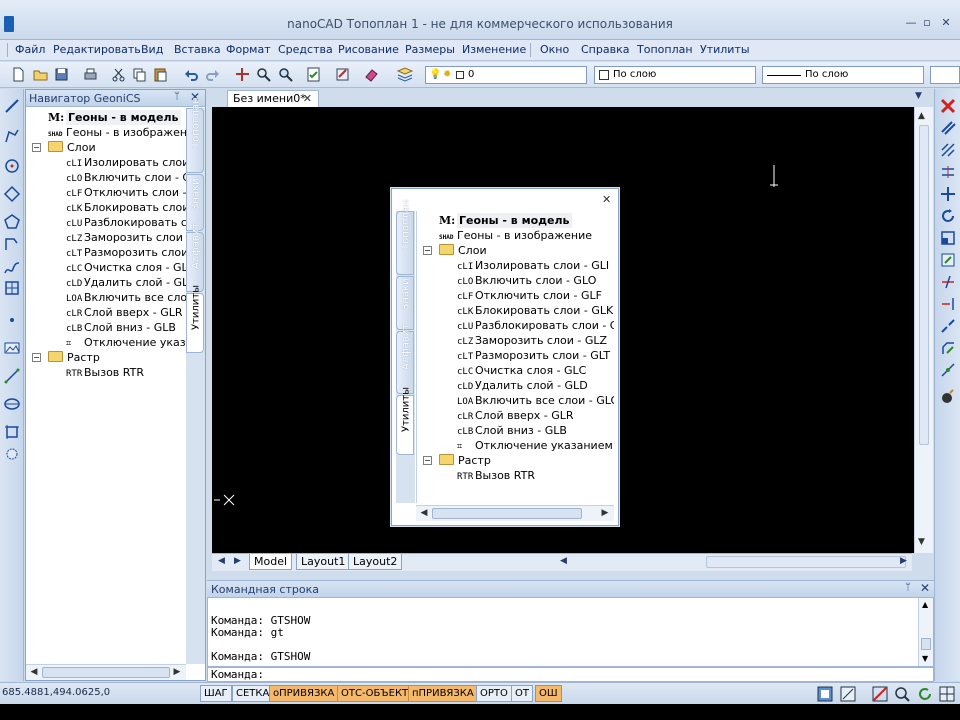  I want to click on osnap-toggle: оПРИВЯЗКА, so click(304, 693).